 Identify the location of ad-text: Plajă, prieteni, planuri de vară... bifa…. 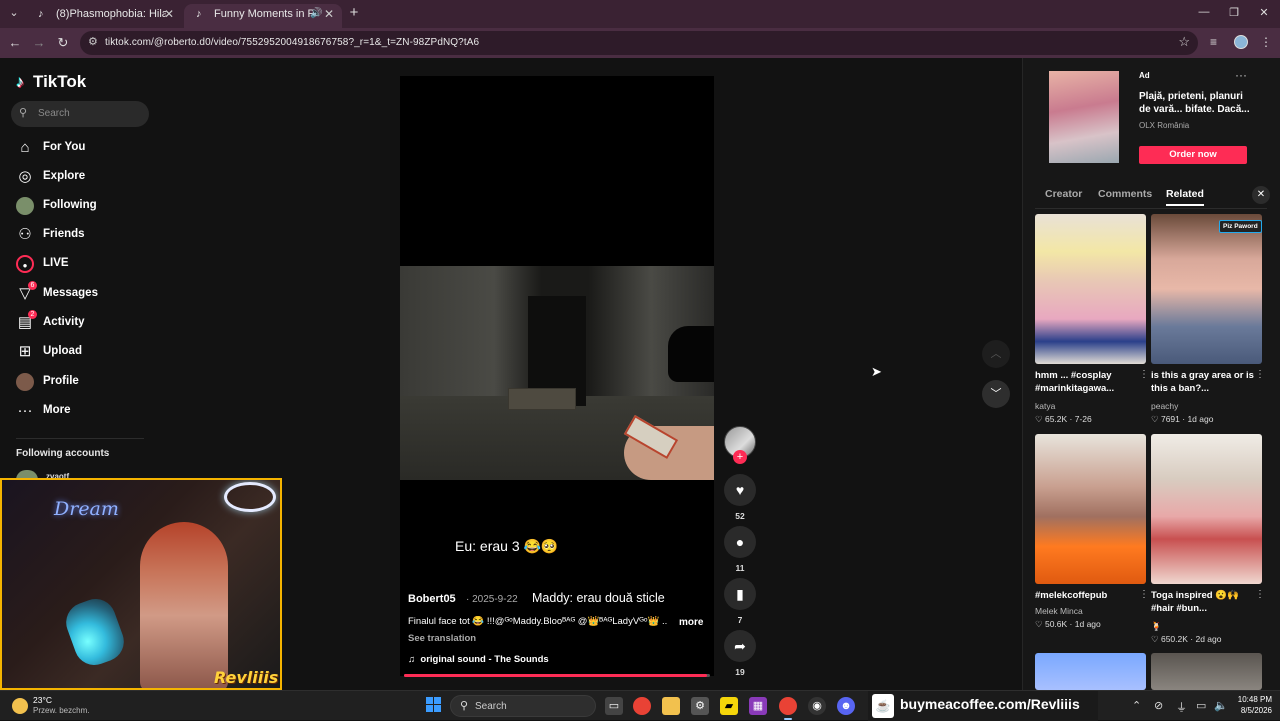
(1195, 103).